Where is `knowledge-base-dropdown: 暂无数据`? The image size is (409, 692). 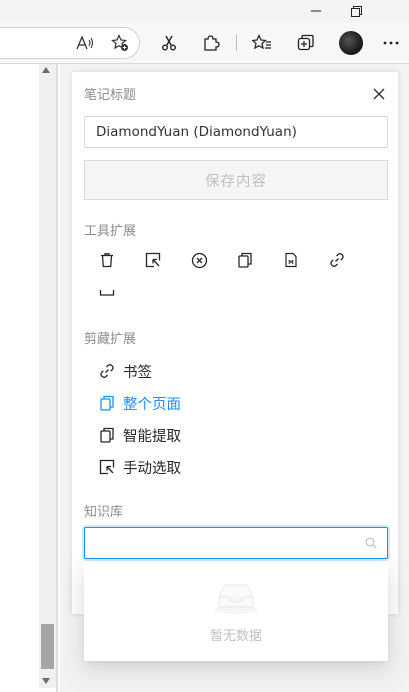
knowledge-base-dropdown: 暂无数据 is located at coordinates (236, 612).